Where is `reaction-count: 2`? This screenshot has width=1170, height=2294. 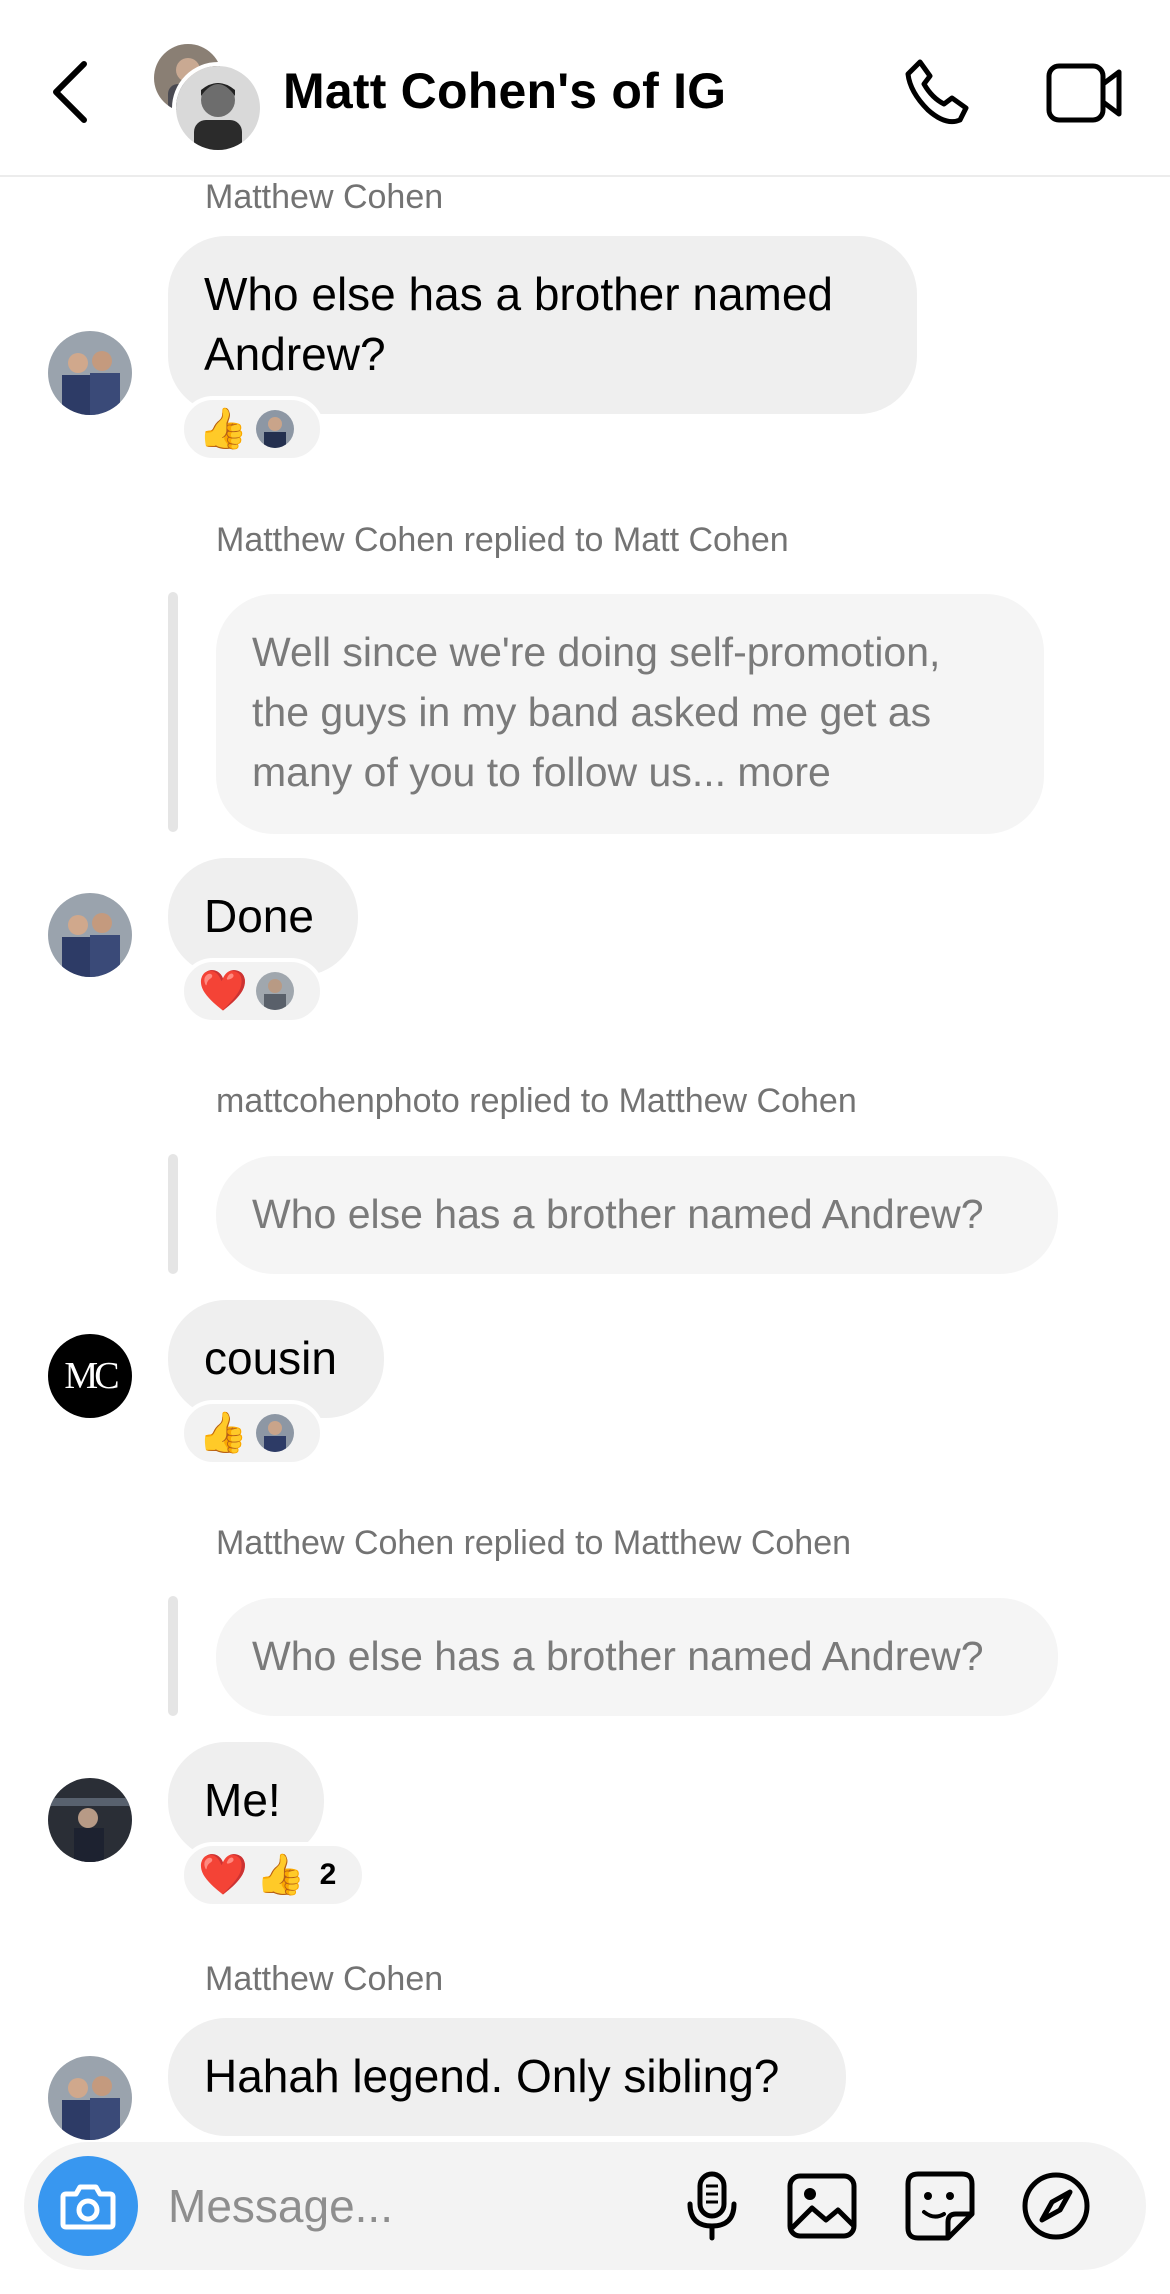 reaction-count: 2 is located at coordinates (328, 1874).